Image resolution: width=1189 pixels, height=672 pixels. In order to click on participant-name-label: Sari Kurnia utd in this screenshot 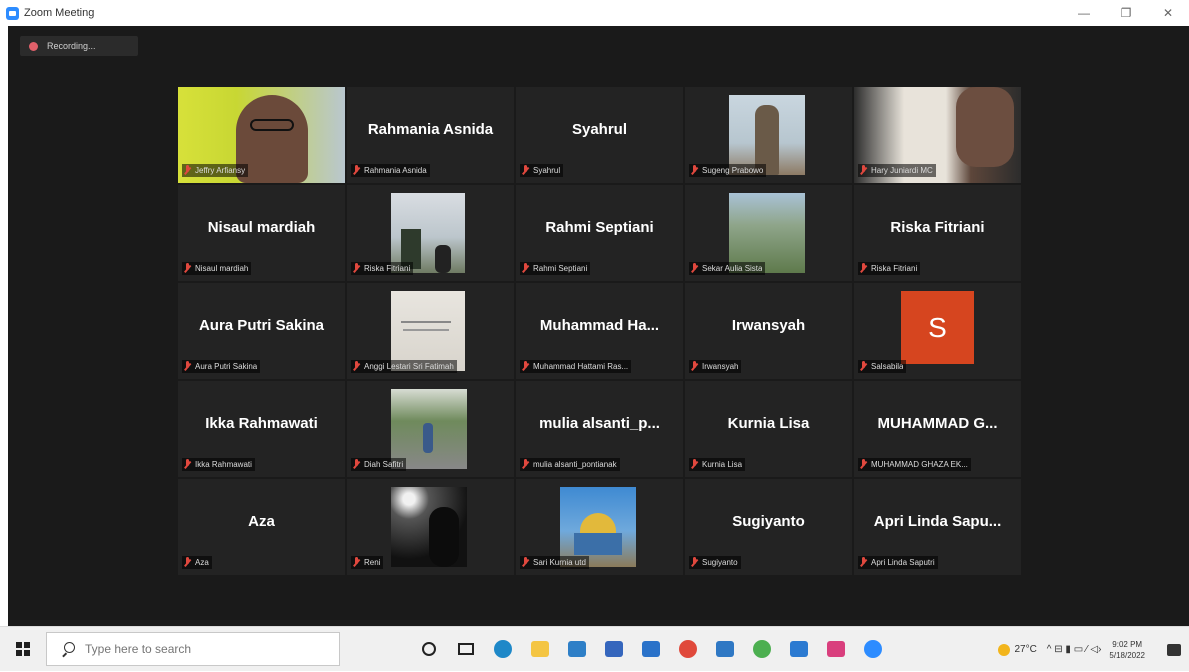, I will do `click(559, 562)`.